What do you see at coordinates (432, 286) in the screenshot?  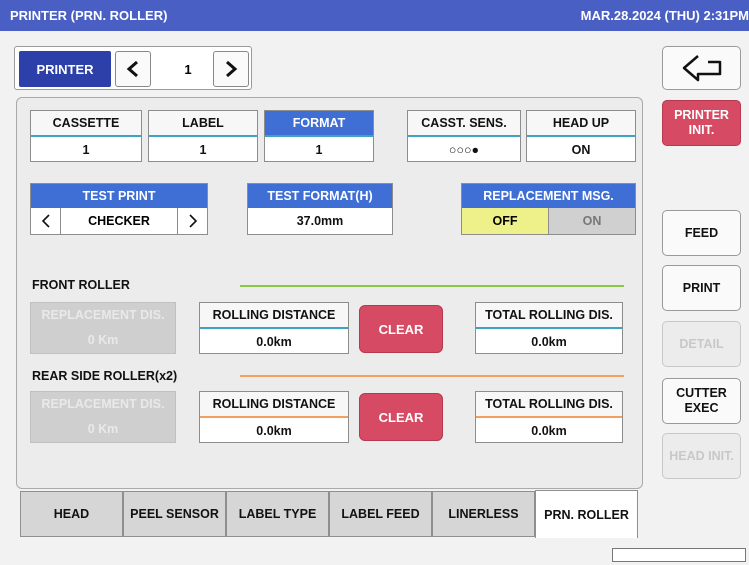 I see `front-roller-divider` at bounding box center [432, 286].